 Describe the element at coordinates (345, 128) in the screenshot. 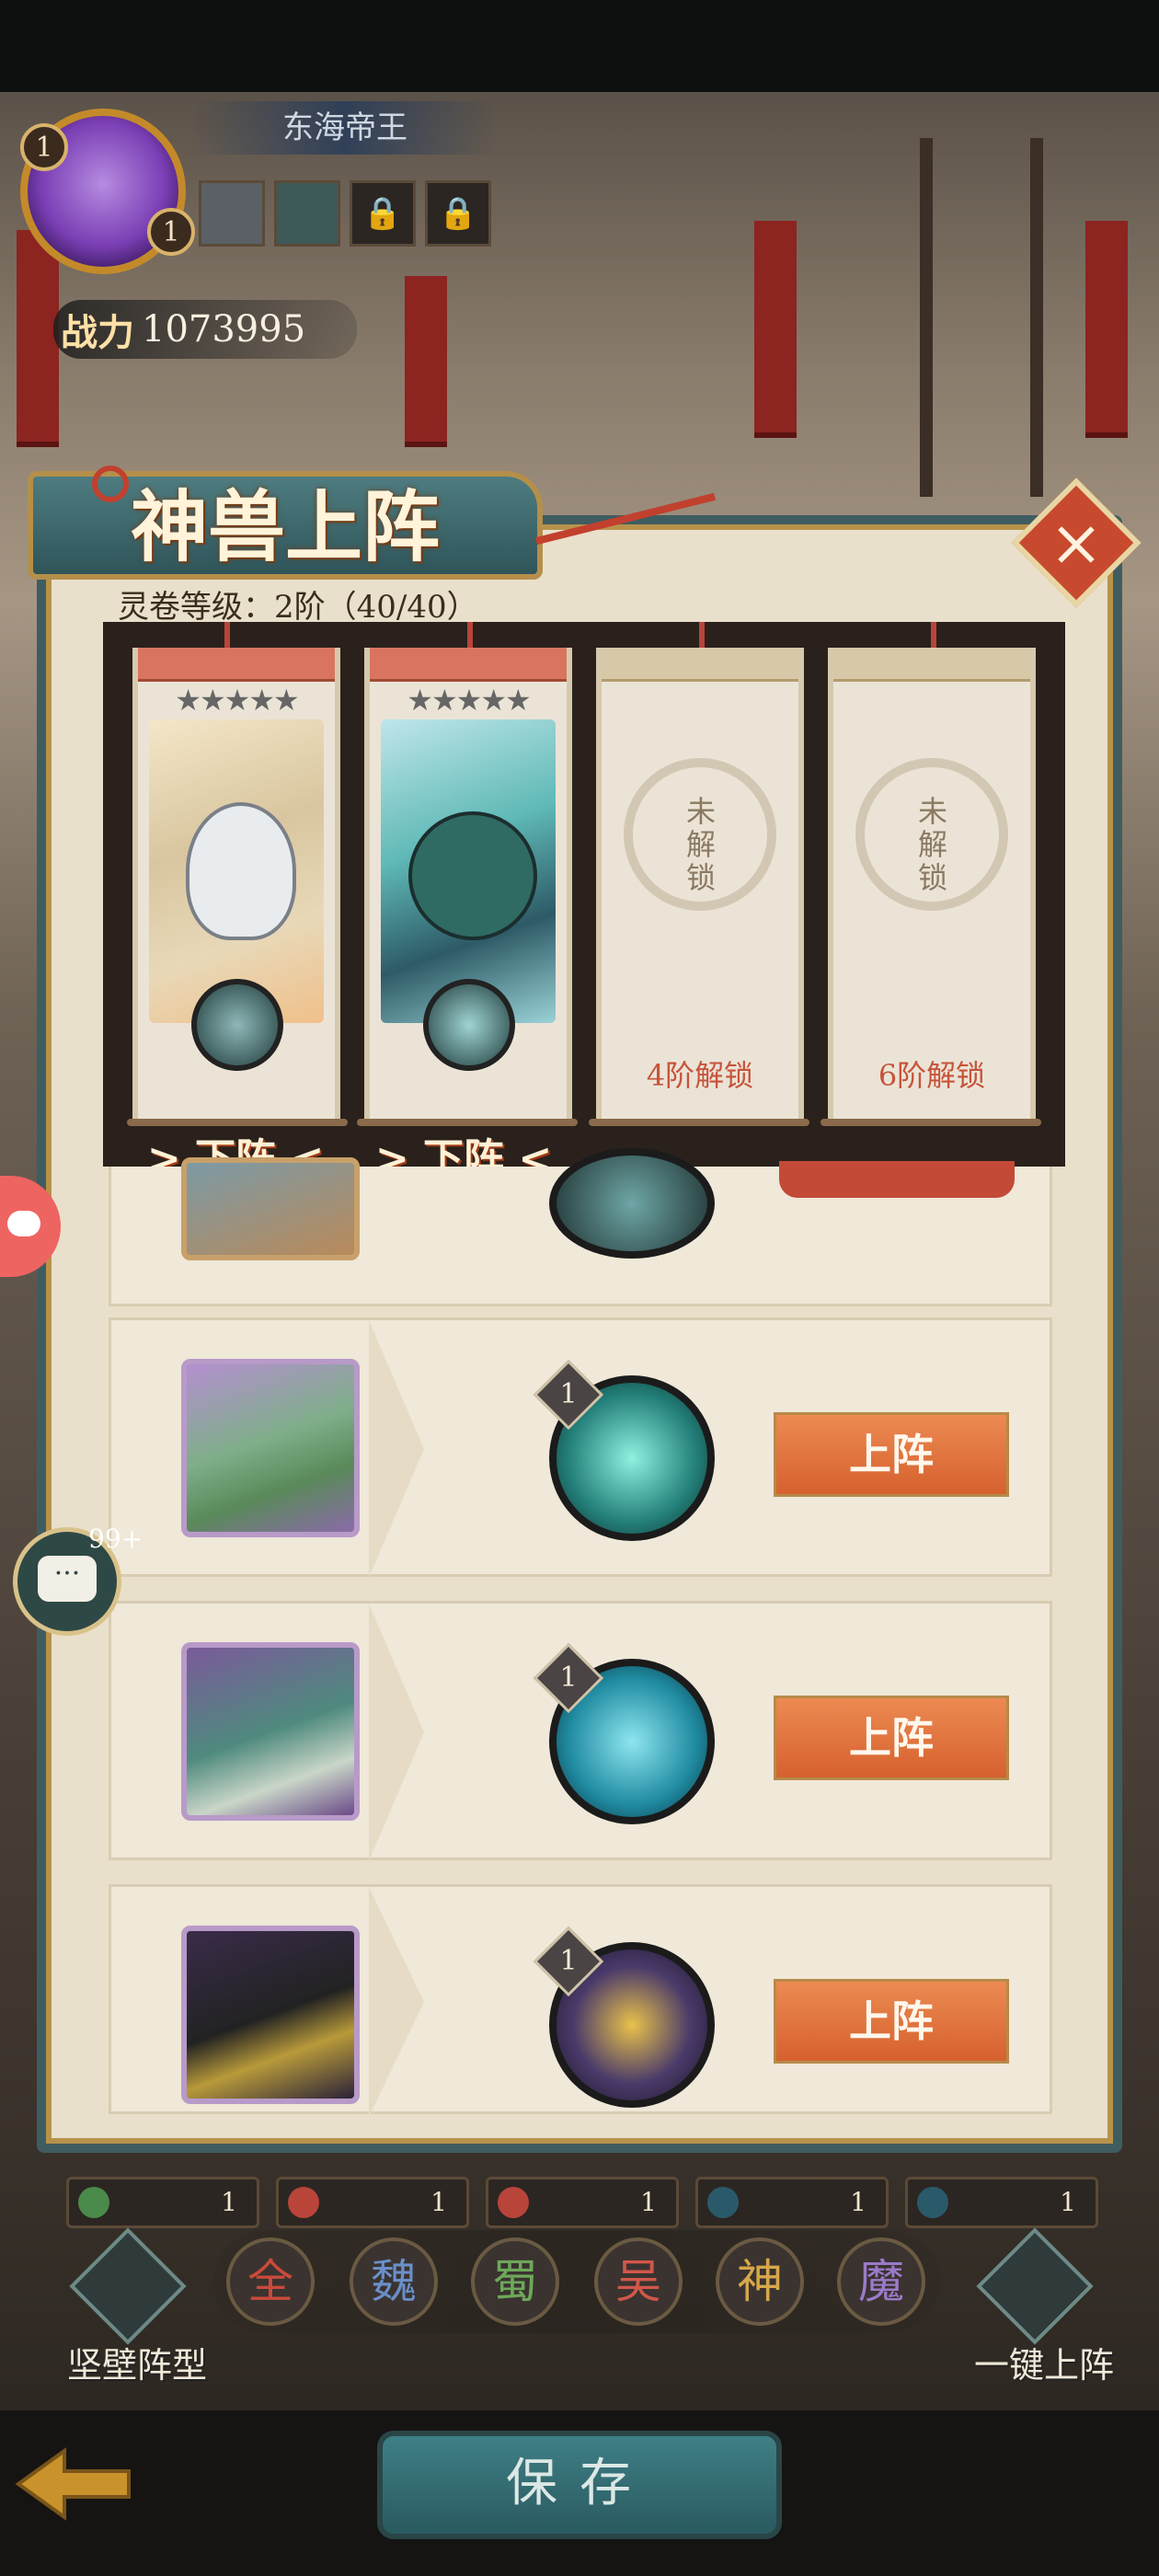

I see `player-name: 东海帝王` at that location.